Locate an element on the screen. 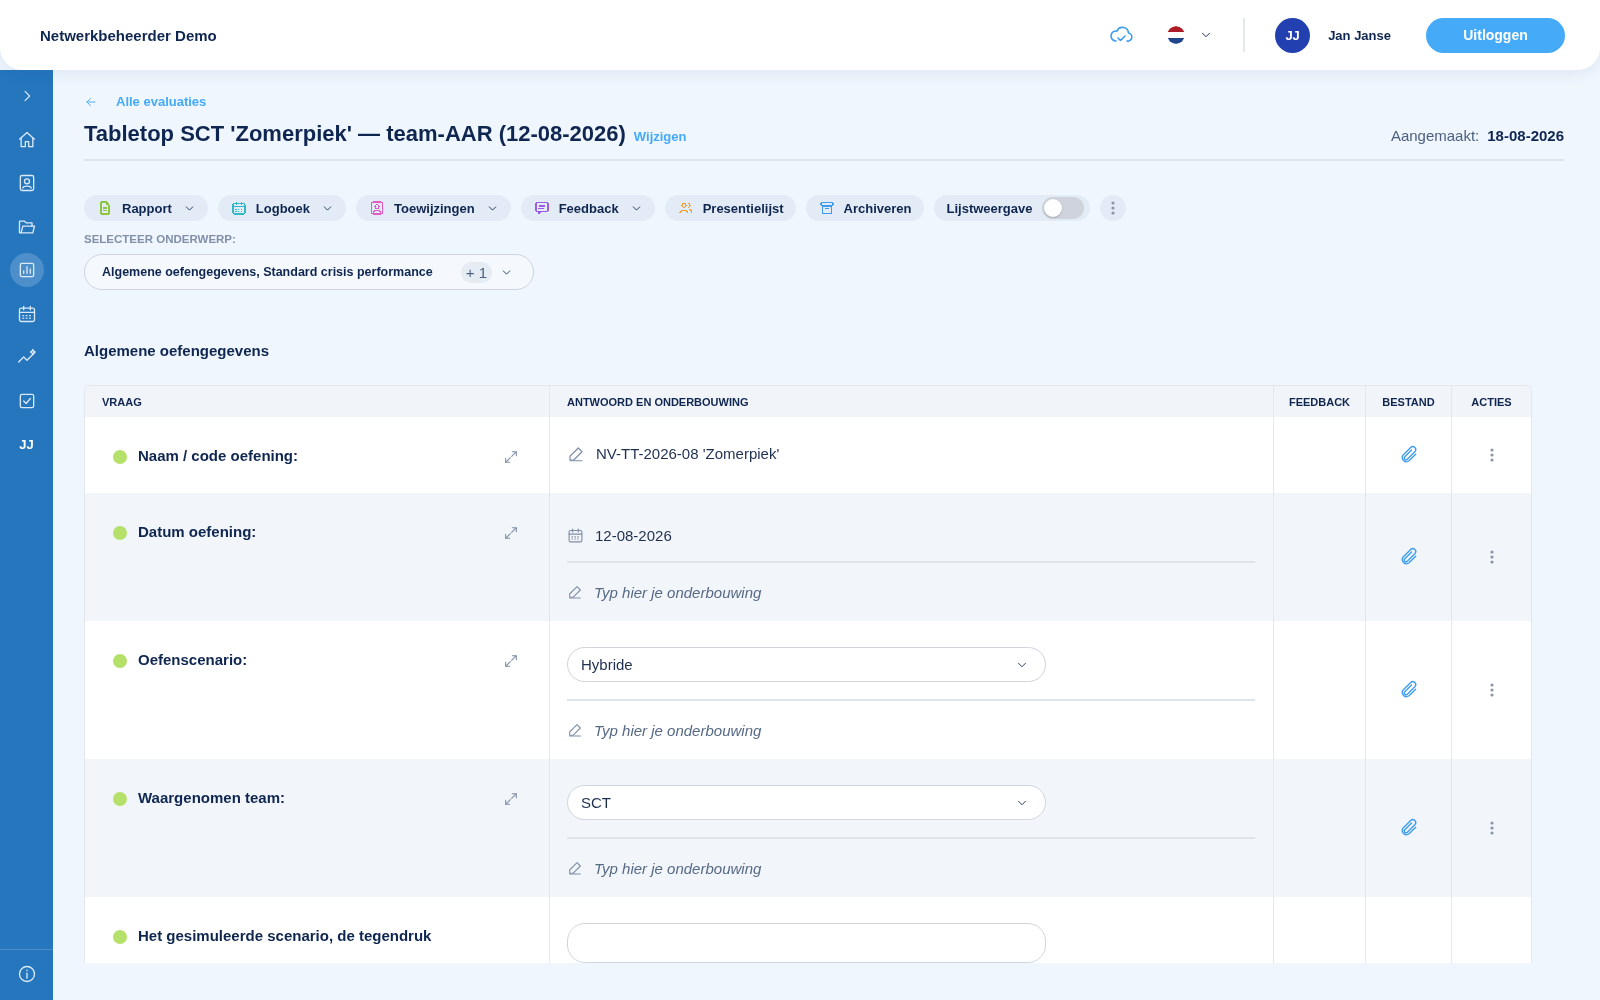  info-icon is located at coordinates (26, 974).